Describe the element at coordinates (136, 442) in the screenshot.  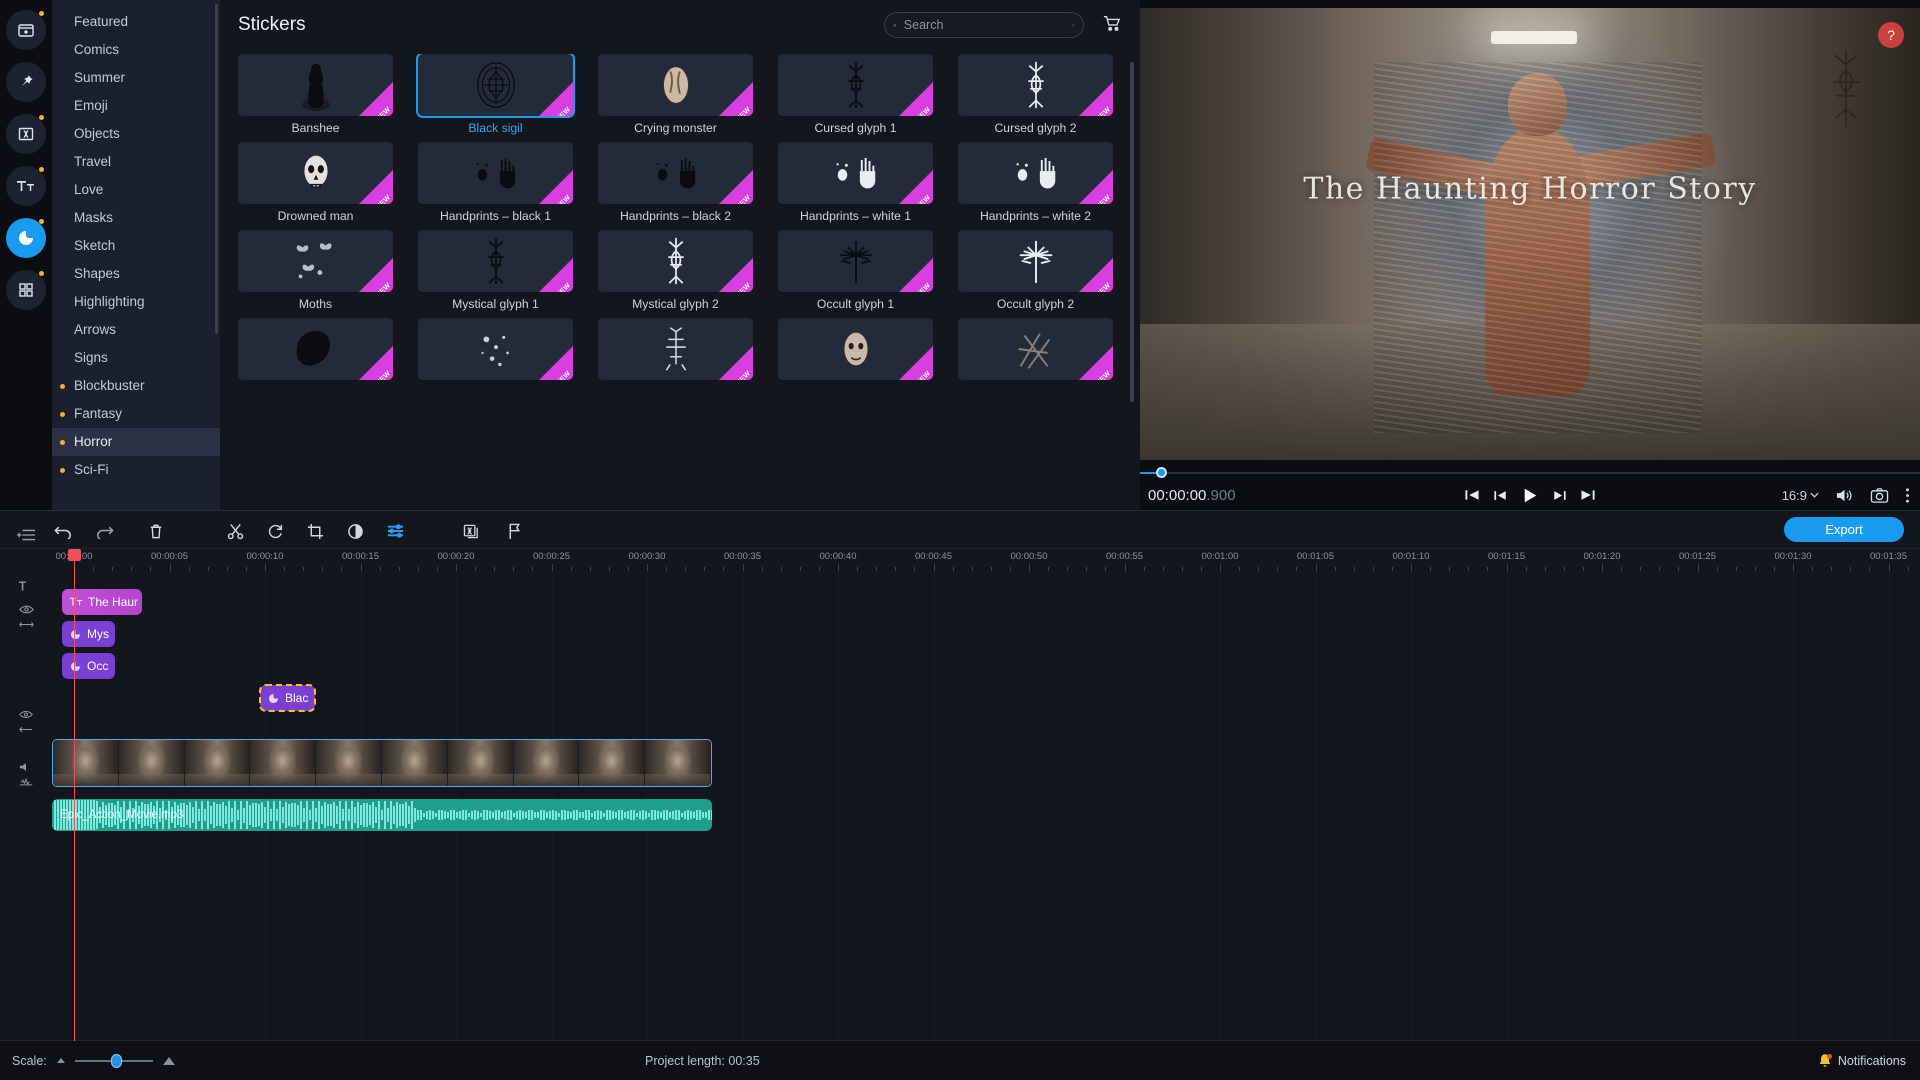
I see `category-item-horror: Horror` at that location.